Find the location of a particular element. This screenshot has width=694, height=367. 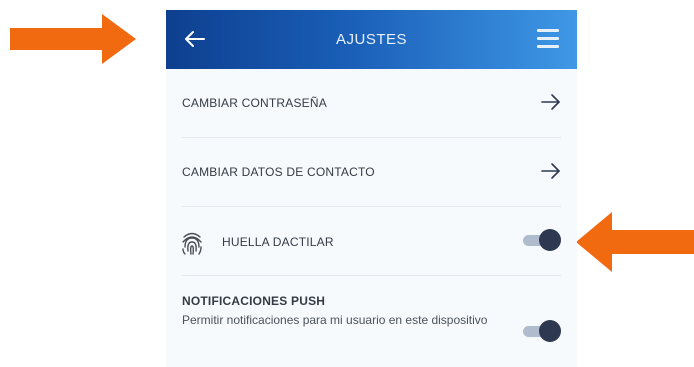

annotation-arrow-right-icon is located at coordinates (73, 39).